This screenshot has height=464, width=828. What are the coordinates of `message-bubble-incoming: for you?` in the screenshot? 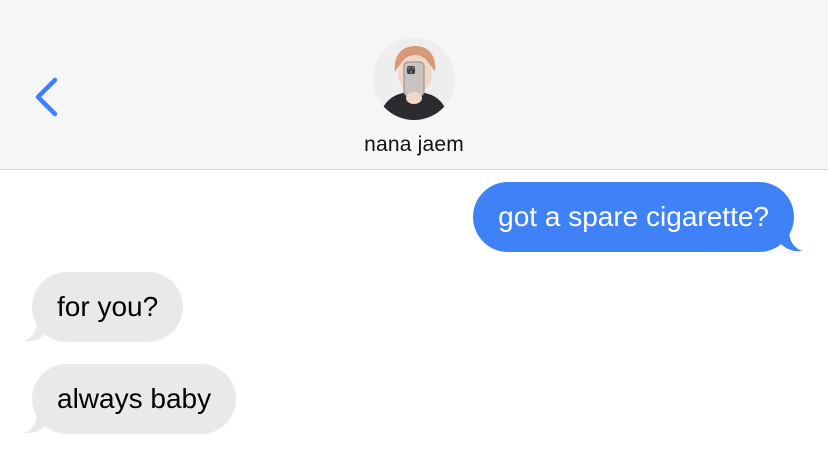 It's located at (103, 307).